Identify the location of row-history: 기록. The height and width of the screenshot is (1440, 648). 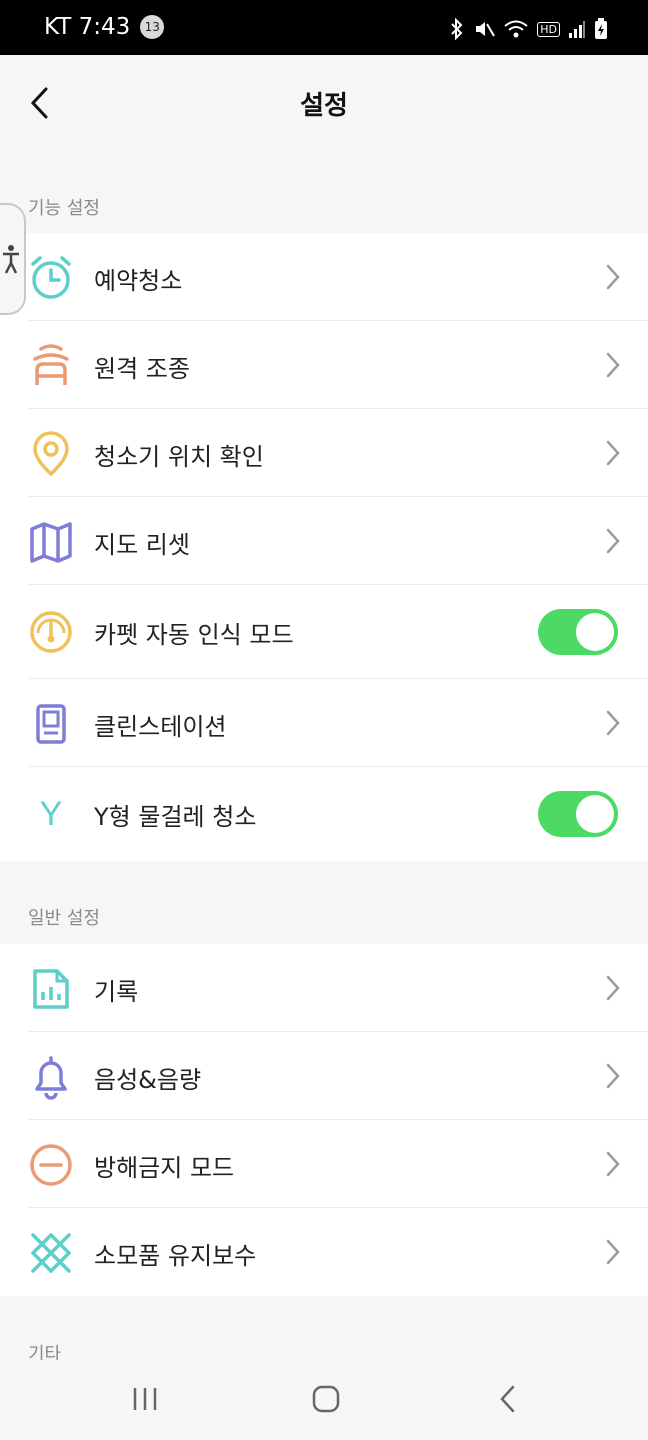
(324, 988).